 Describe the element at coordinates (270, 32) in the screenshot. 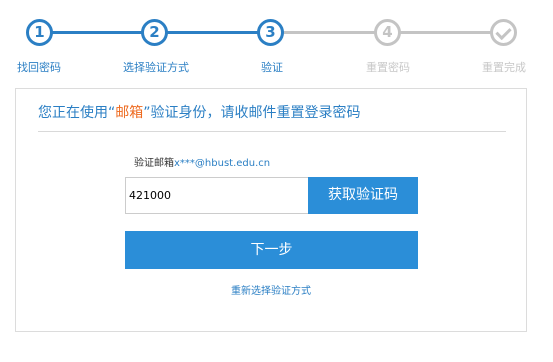

I see `step-3-circle: 3` at that location.